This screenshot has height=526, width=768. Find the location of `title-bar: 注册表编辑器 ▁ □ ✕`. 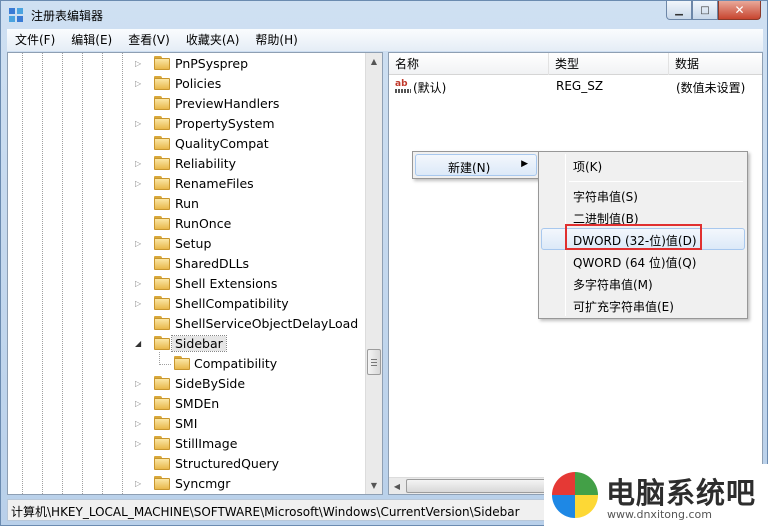

title-bar: 注册表编辑器 ▁ □ ✕ is located at coordinates (384, 15).